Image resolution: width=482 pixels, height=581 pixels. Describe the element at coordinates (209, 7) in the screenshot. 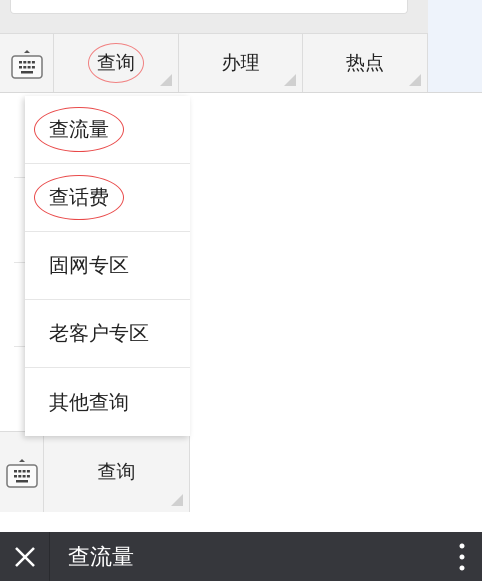

I see `input-field` at that location.